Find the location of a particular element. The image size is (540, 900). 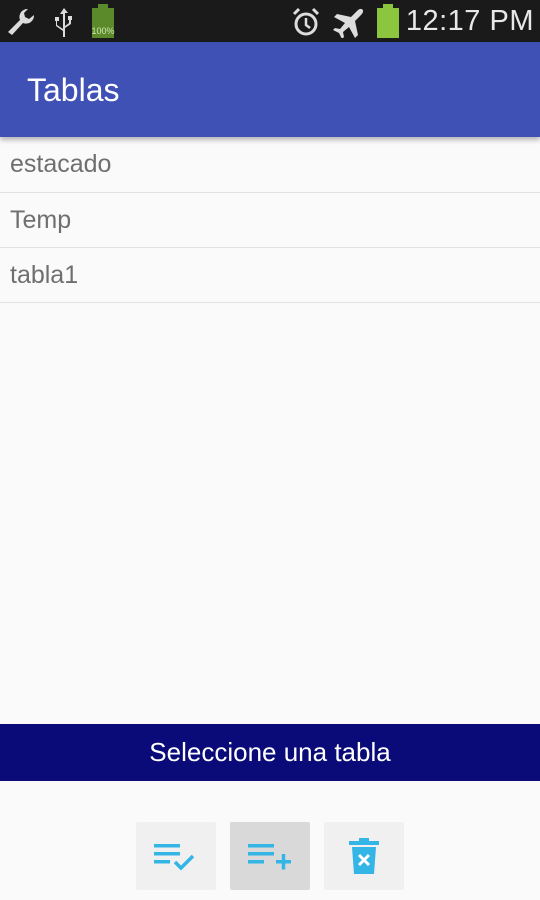

status-time: 12:17 PM is located at coordinates (469, 21).